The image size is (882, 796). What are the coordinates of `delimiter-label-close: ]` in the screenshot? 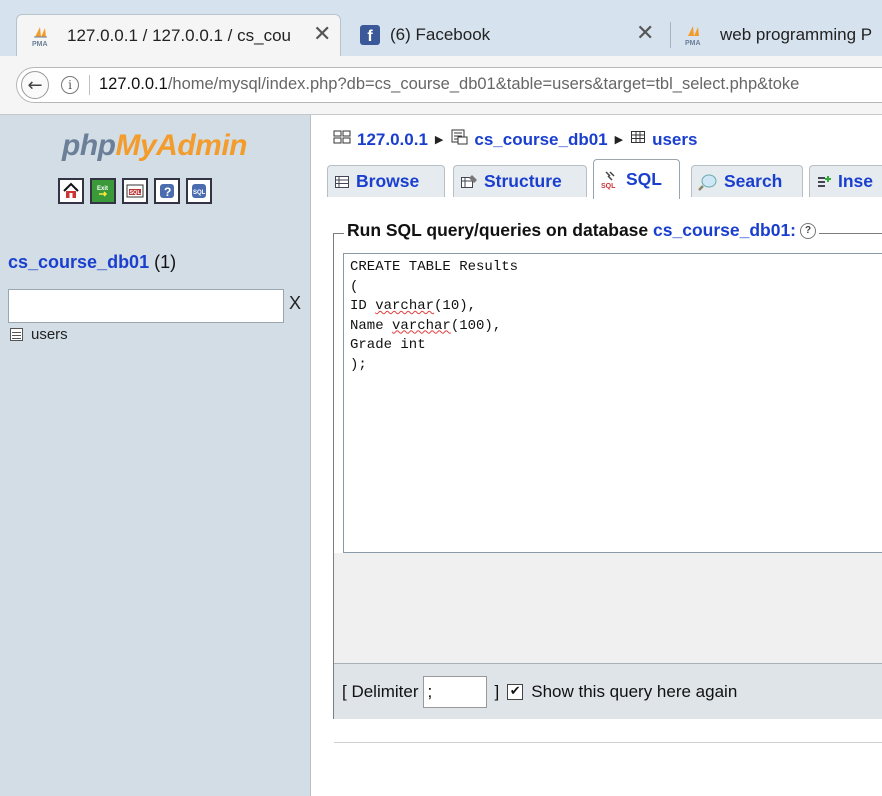 It's located at (497, 691).